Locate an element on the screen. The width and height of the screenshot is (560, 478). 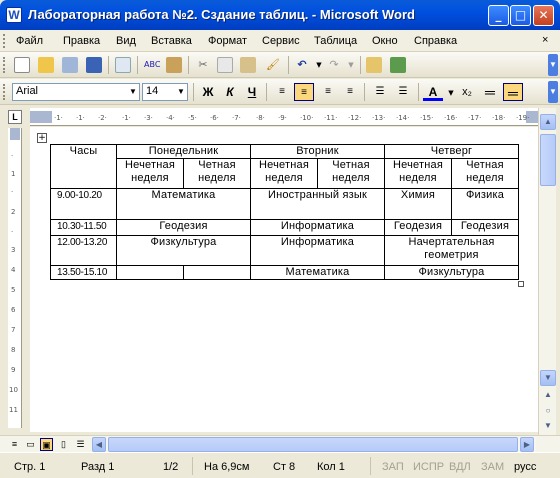
thursday-even-cell: Геодезия is located at coordinates (485, 227).